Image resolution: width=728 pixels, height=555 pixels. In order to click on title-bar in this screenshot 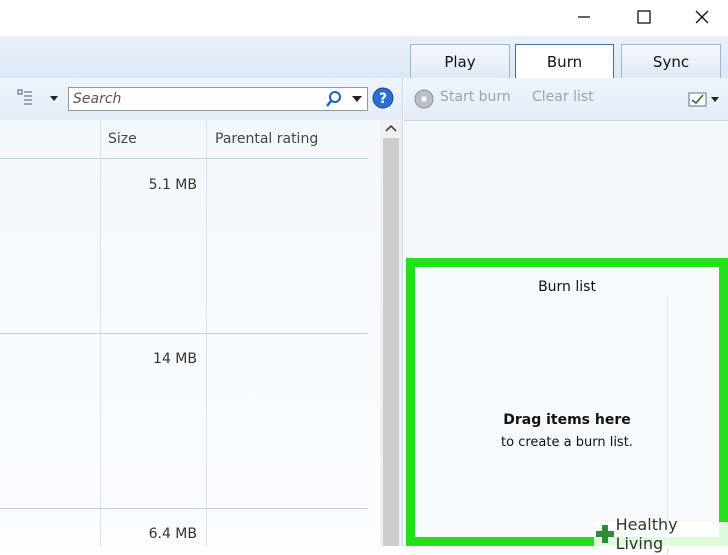, I will do `click(364, 18)`.